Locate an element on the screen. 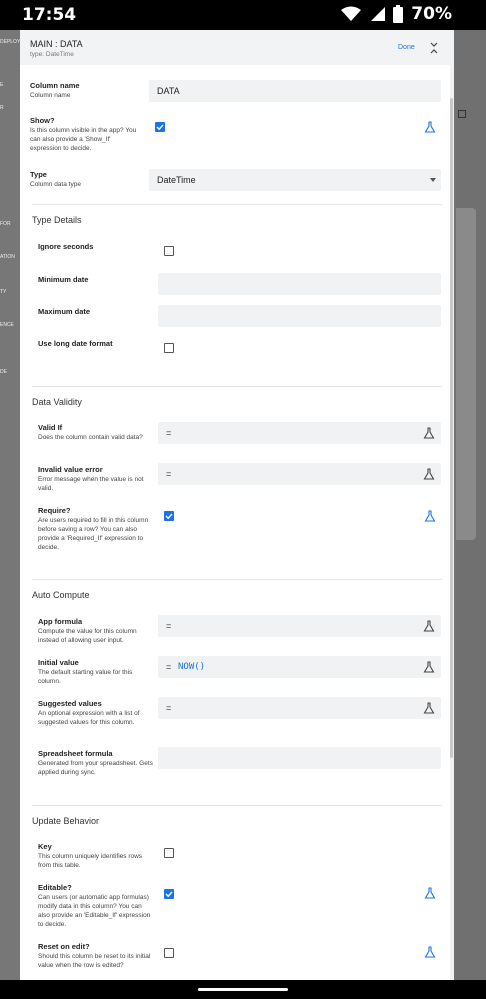  navigation-bar is located at coordinates (243, 989).